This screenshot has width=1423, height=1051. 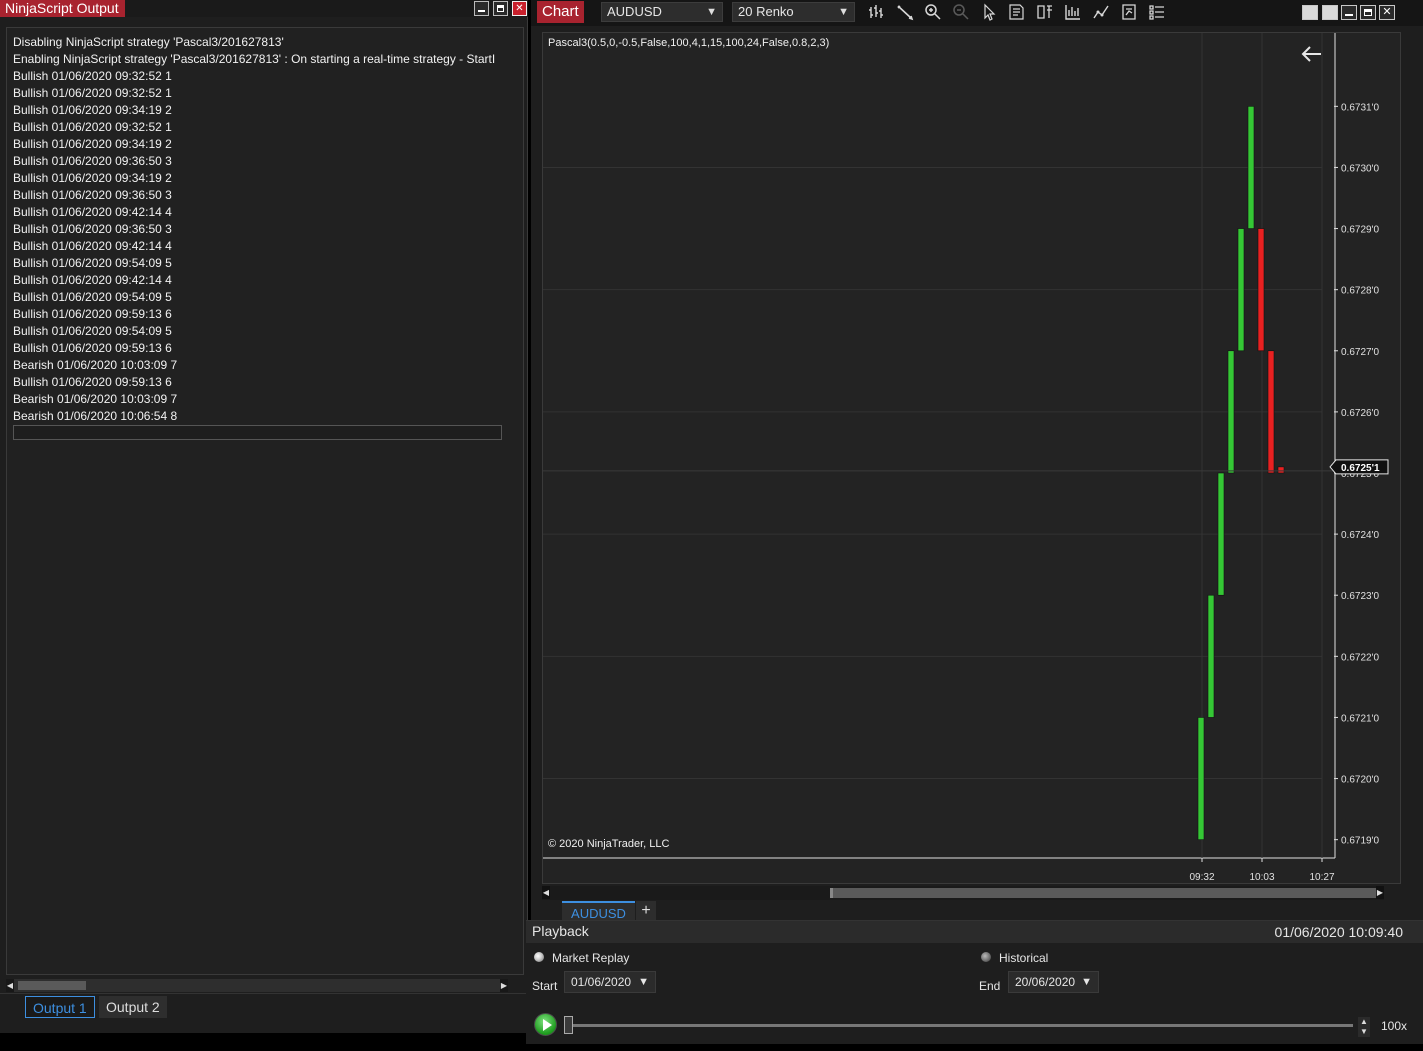 I want to click on zoom-out-icon, so click(x=961, y=12).